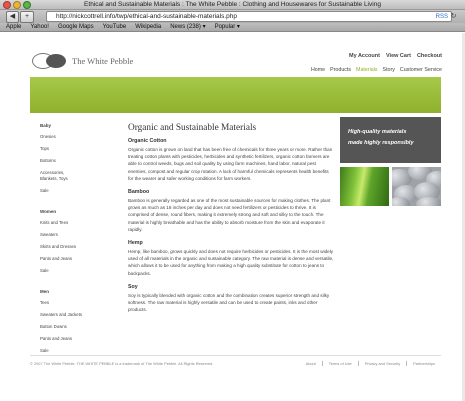 The image size is (465, 401). What do you see at coordinates (50, 61) in the screenshot?
I see `logo-icon` at bounding box center [50, 61].